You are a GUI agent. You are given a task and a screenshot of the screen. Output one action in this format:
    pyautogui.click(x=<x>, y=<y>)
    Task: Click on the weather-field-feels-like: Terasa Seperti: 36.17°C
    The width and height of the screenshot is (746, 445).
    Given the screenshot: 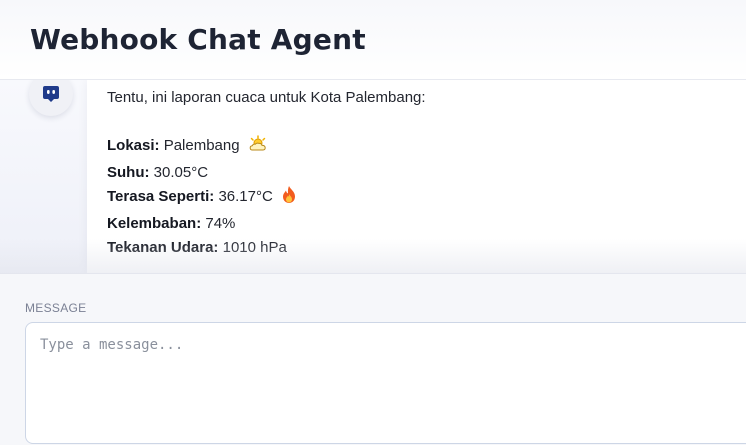 What is the action you would take?
    pyautogui.click(x=422, y=198)
    